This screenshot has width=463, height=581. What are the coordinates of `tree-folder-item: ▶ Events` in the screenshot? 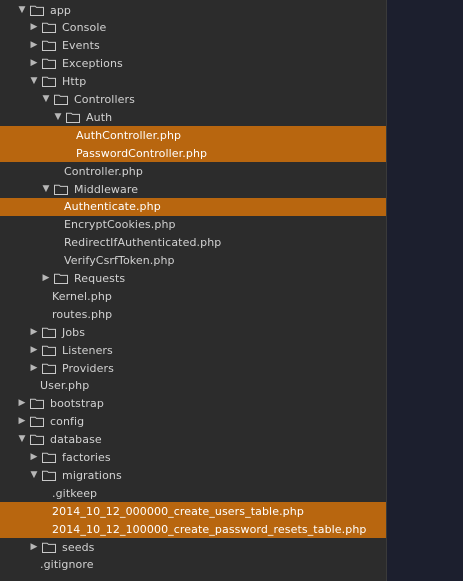 It's located at (193, 46).